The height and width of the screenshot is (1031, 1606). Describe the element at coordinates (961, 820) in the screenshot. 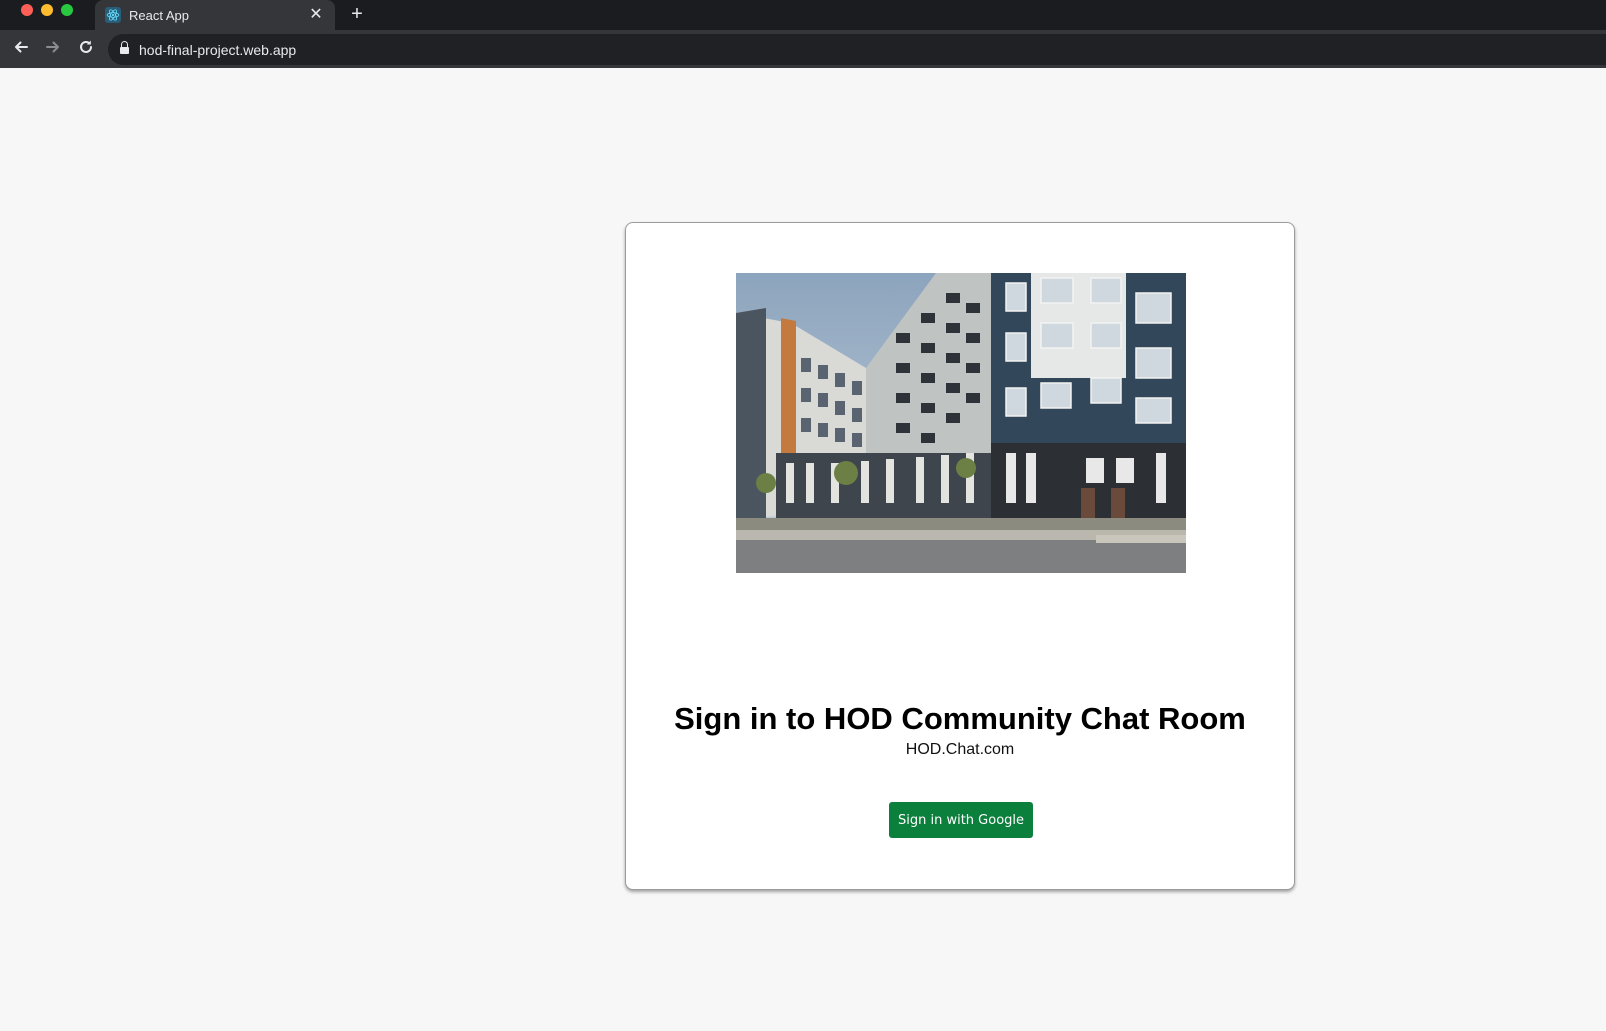

I see `sign-in-with-google-button: Sign in with Google` at that location.